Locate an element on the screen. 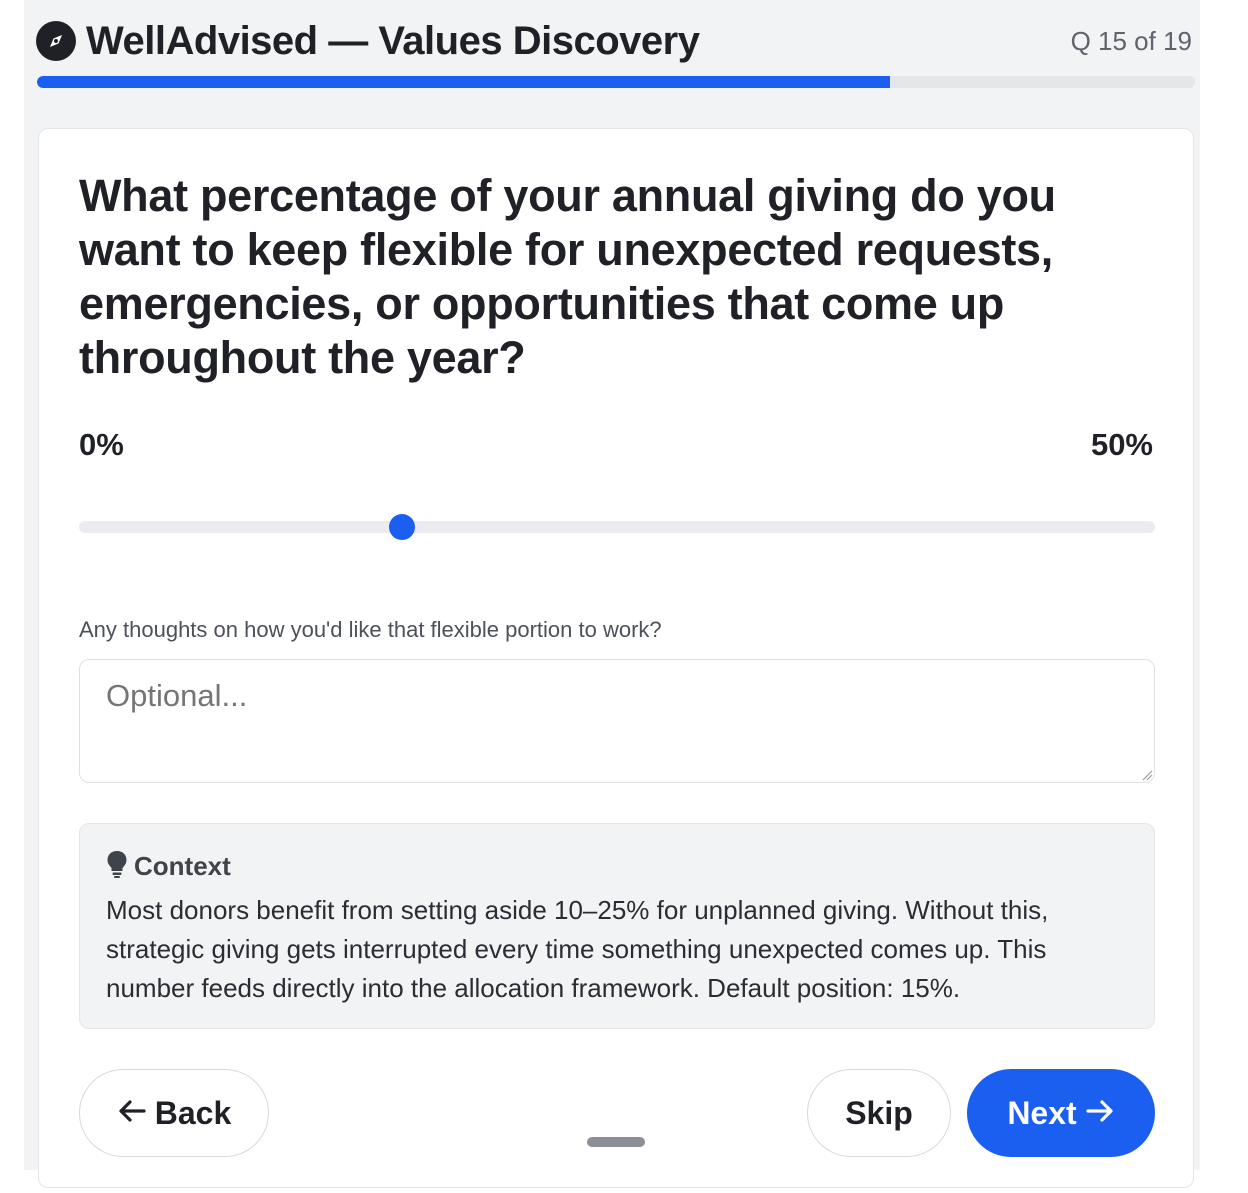 The height and width of the screenshot is (1193, 1248). app-title: WellAdvised — Values Discovery is located at coordinates (393, 40).